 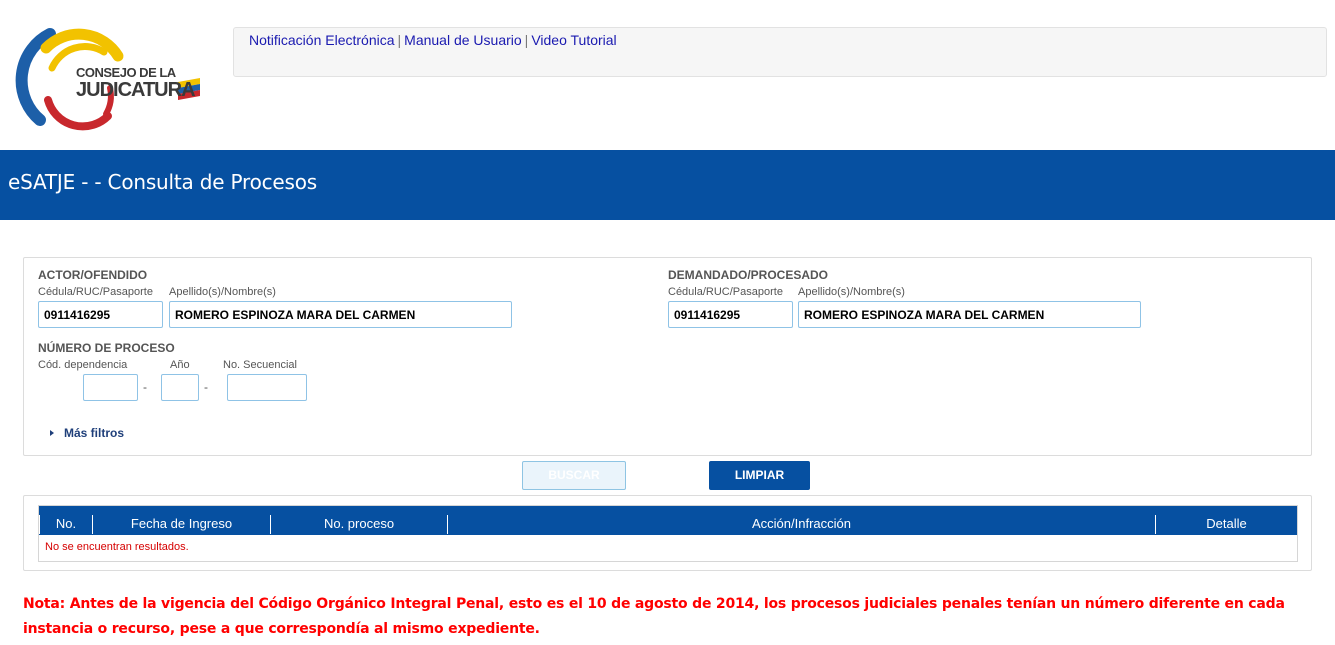 What do you see at coordinates (358, 524) in the screenshot?
I see `column-header-proceso: No. proceso` at bounding box center [358, 524].